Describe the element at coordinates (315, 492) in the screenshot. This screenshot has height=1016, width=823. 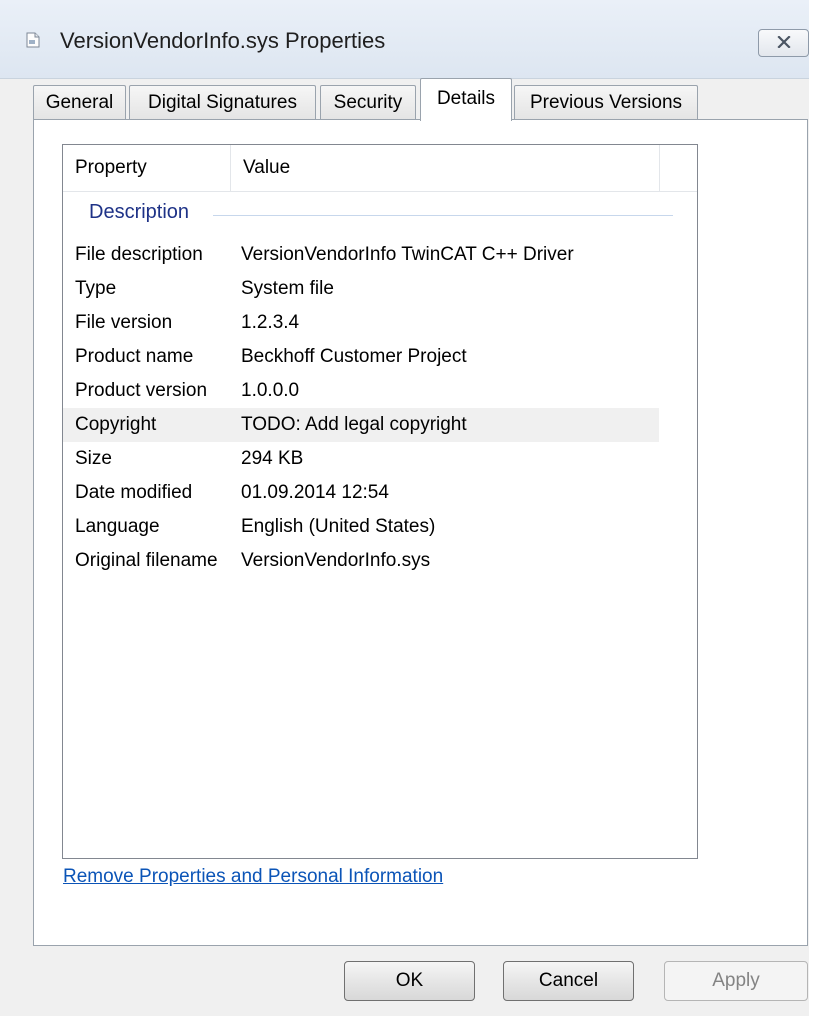
I see `property-value: 01.09.2014 12:54` at that location.